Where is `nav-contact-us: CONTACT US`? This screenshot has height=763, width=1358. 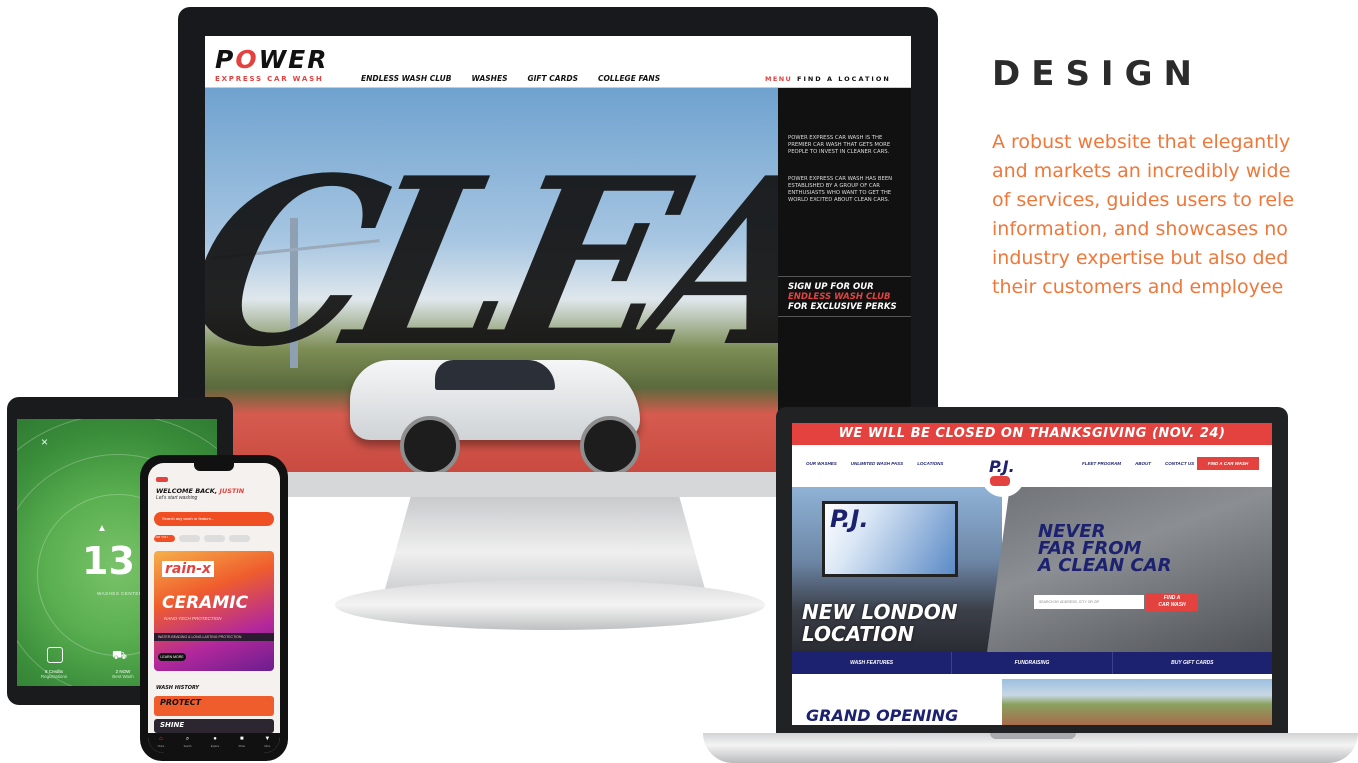
nav-contact-us: CONTACT US is located at coordinates (1179, 463).